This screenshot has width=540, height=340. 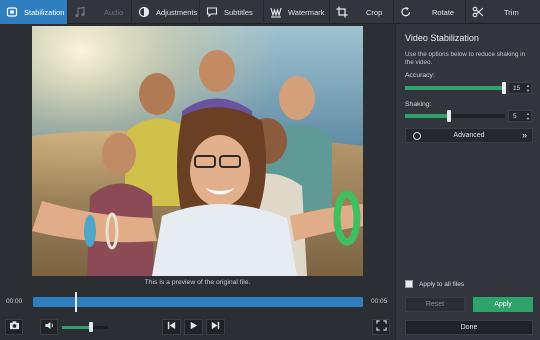 What do you see at coordinates (418, 104) in the screenshot?
I see `shaking-label: Shaking:` at bounding box center [418, 104].